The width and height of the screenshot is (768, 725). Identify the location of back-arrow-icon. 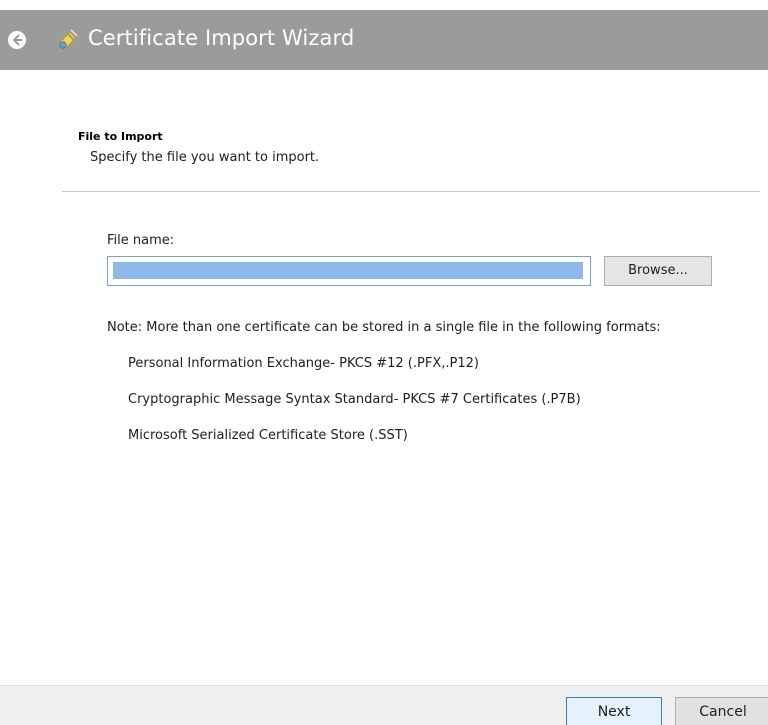
(17, 40).